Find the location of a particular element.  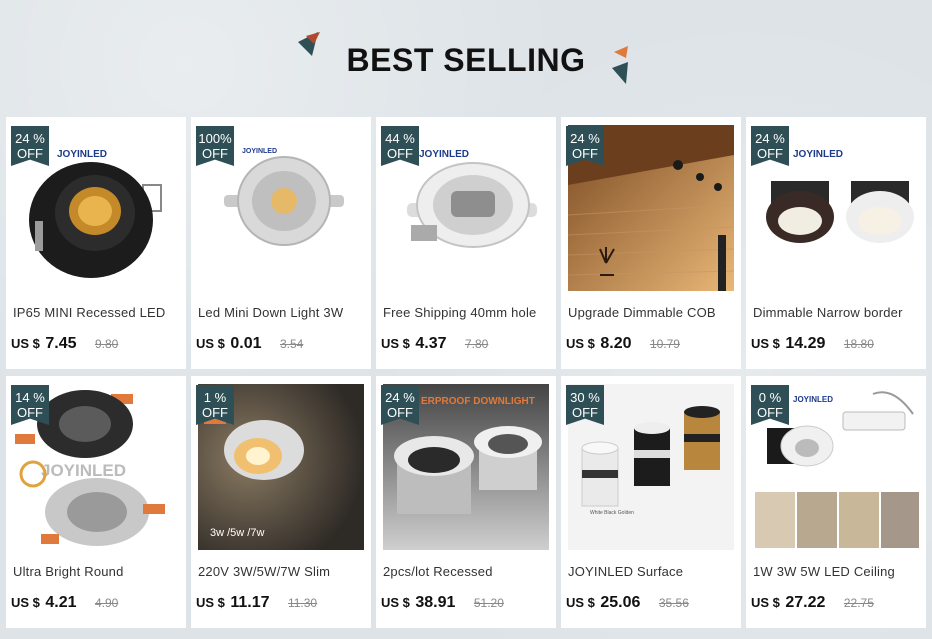

price: 11.17 is located at coordinates (250, 602).